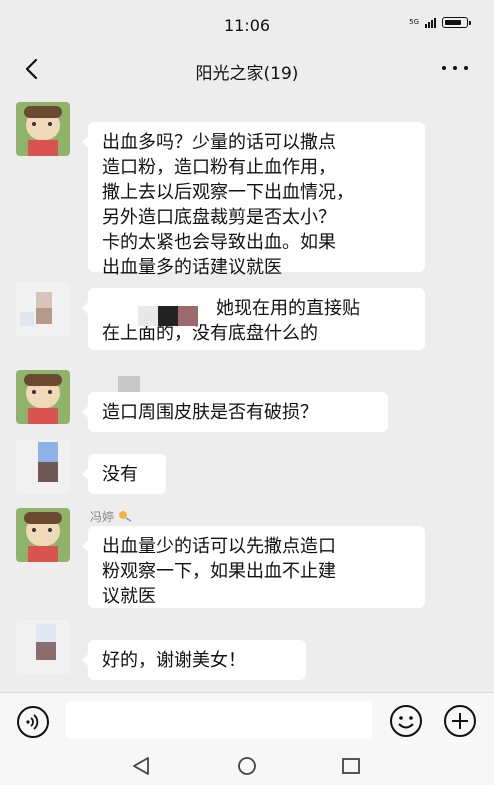 This screenshot has width=494, height=785. What do you see at coordinates (247, 466) in the screenshot?
I see `message-item: 没有` at bounding box center [247, 466].